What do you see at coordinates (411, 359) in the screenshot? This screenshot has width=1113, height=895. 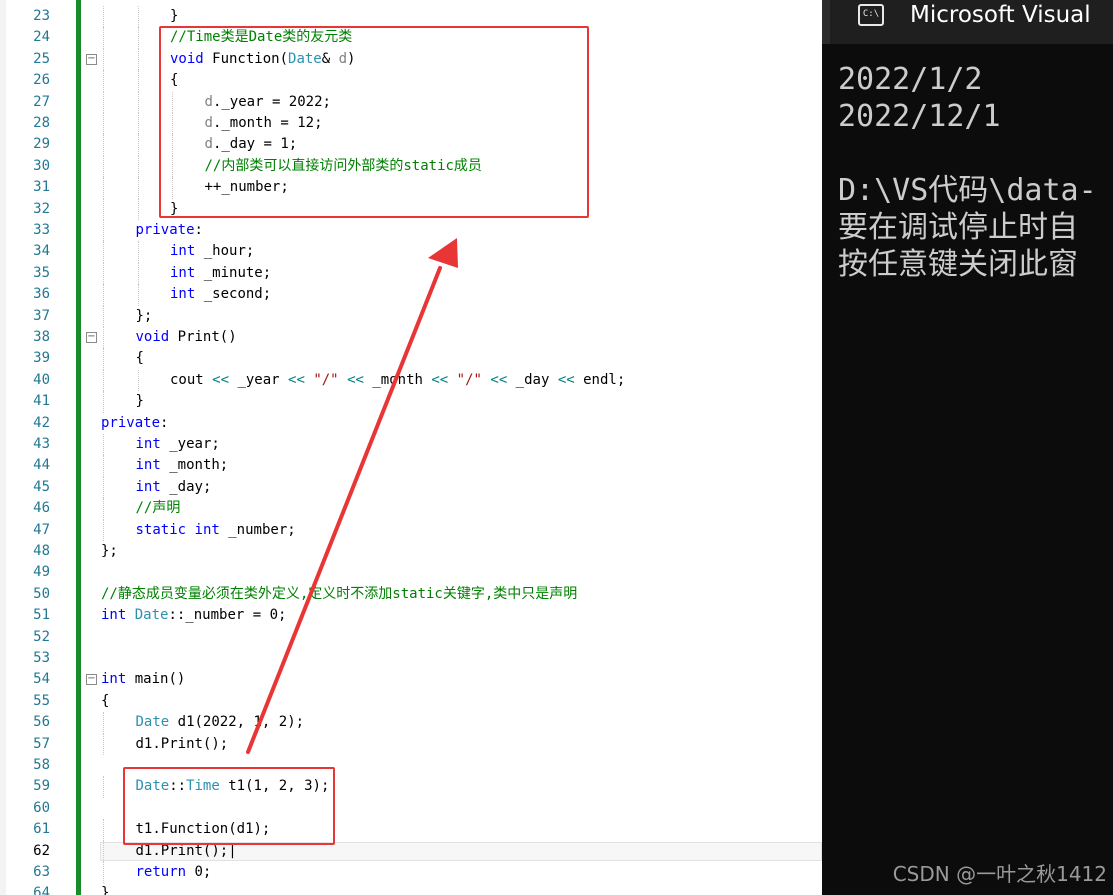 I see `code-line: 39 {` at bounding box center [411, 359].